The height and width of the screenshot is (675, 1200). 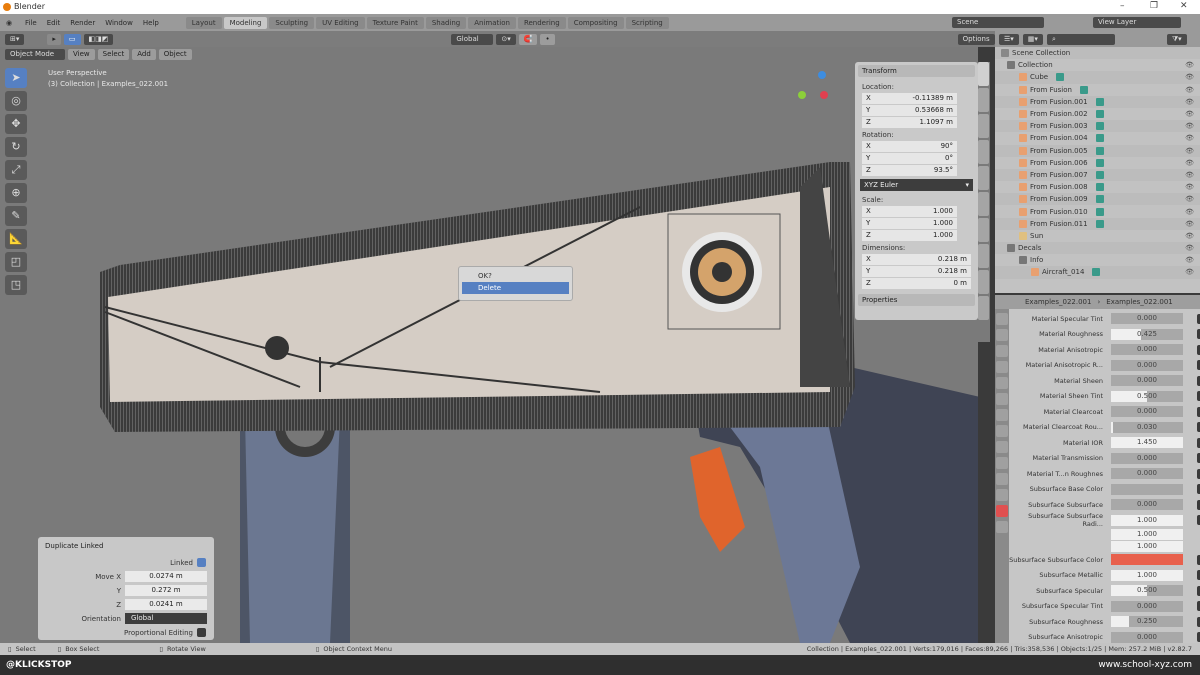 I want to click on property-value-field: 0.250, so click(x=1147, y=622).